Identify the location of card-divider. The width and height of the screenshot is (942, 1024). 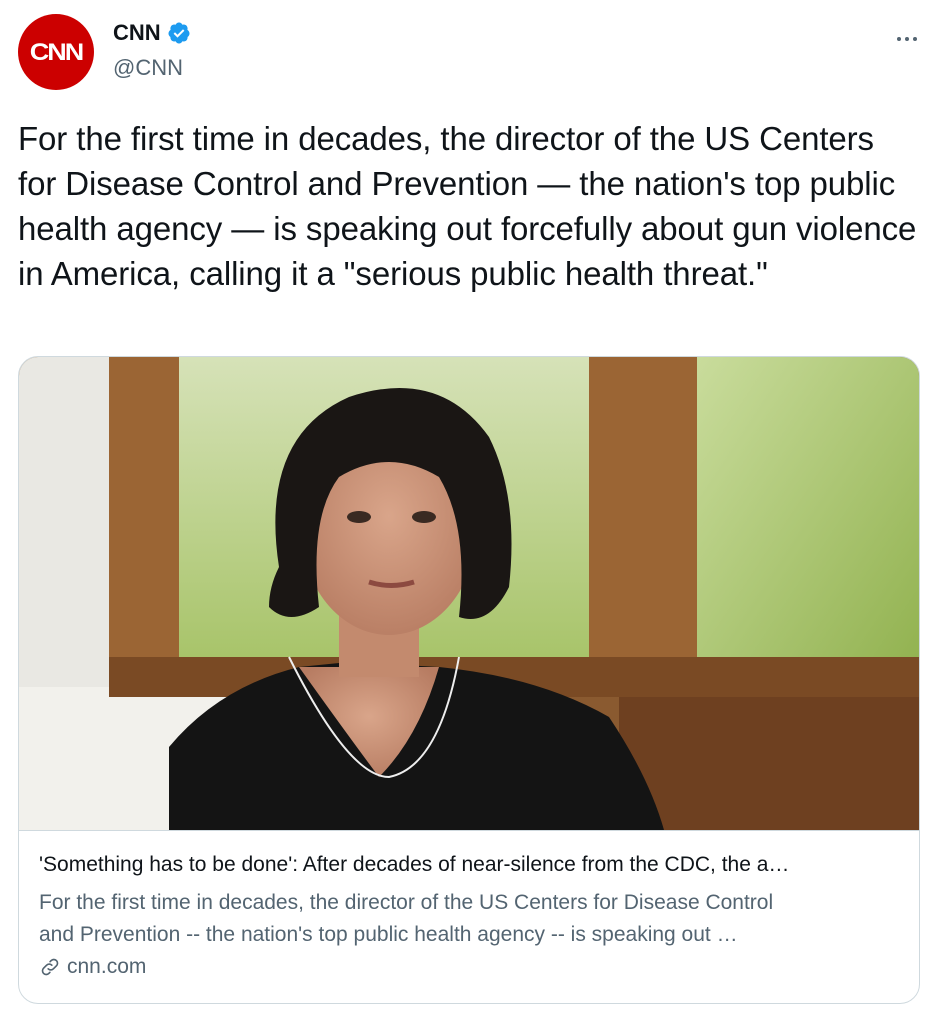
(469, 830).